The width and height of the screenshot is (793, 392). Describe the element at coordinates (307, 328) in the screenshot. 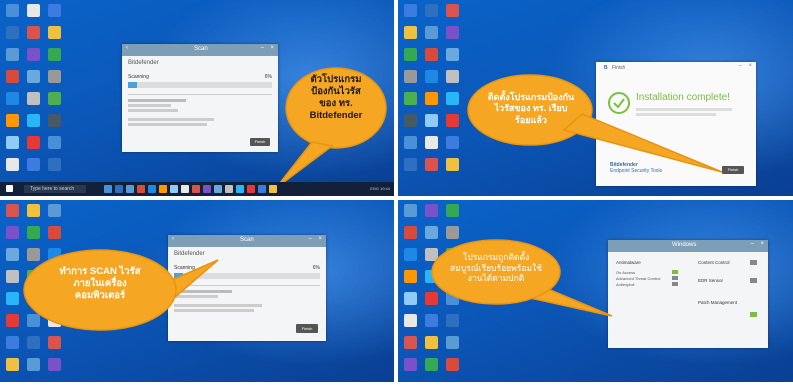

I see `finish-button: Finish` at that location.